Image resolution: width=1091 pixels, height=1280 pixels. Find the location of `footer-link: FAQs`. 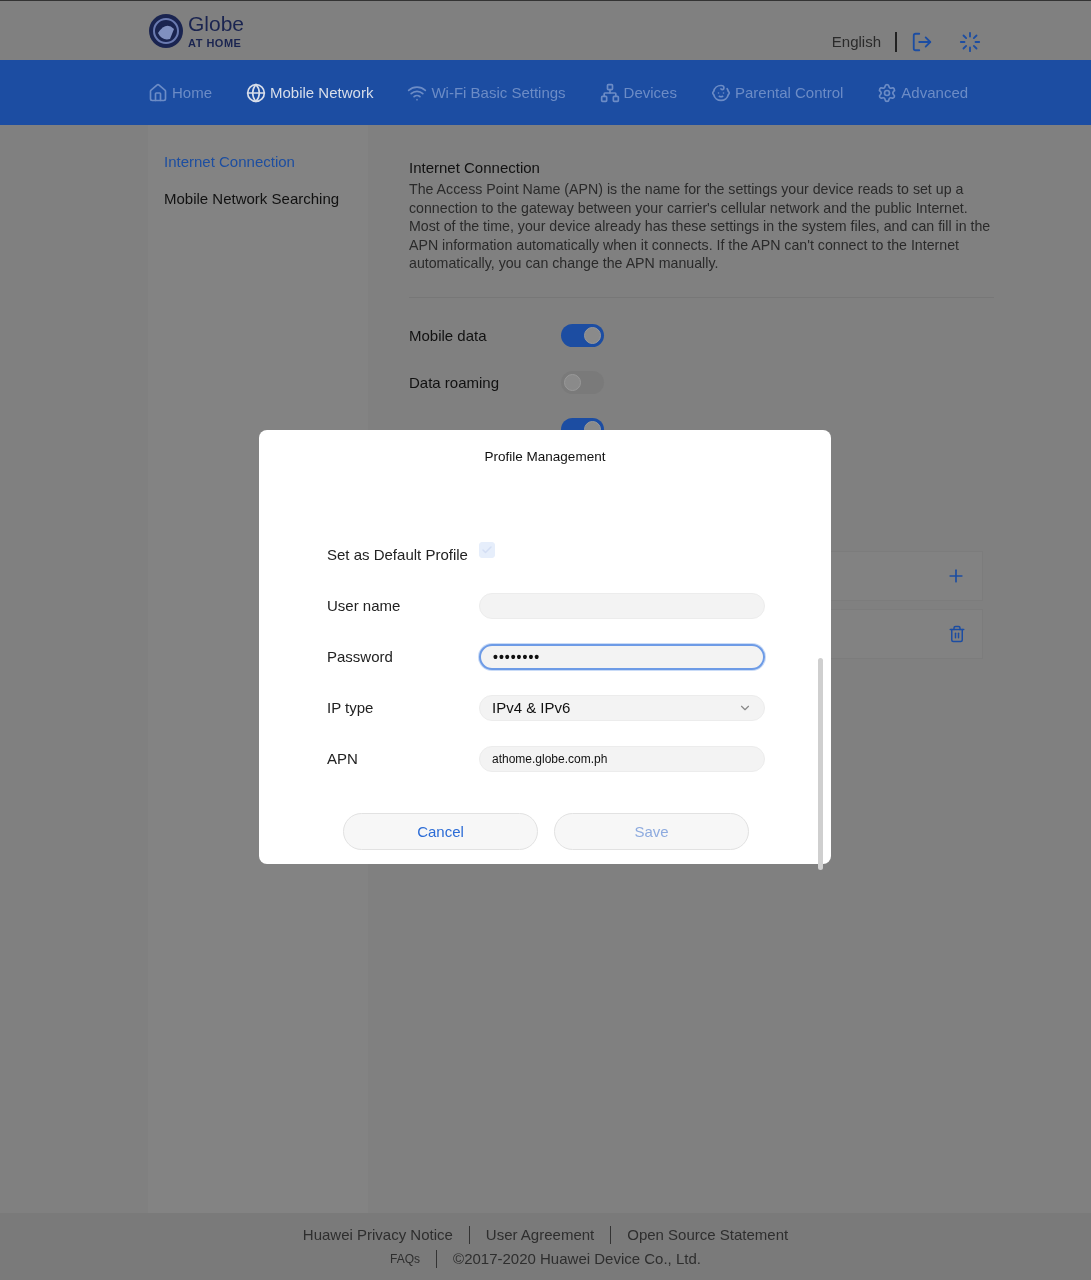

footer-link: FAQs is located at coordinates (405, 1258).